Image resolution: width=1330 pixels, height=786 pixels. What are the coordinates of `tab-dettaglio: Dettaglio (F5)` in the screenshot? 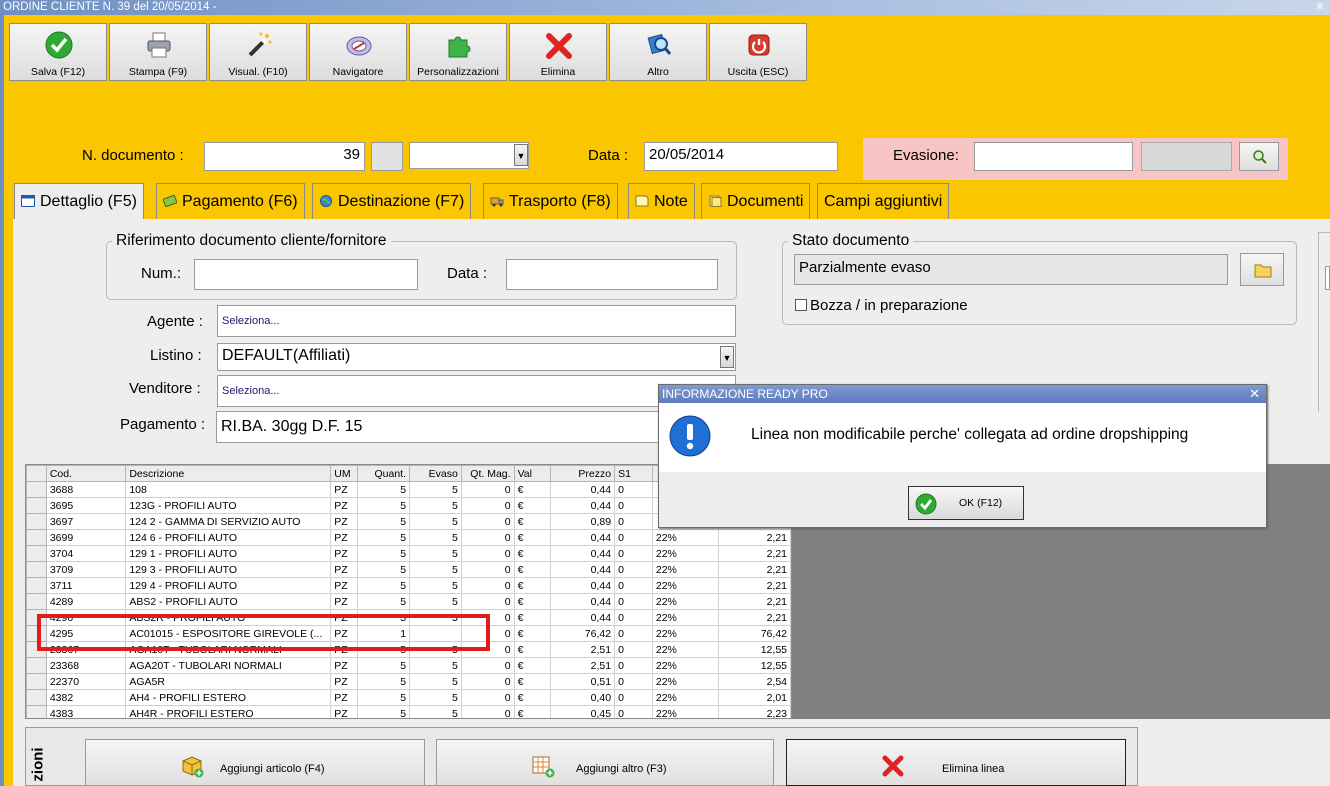 It's located at (79, 201).